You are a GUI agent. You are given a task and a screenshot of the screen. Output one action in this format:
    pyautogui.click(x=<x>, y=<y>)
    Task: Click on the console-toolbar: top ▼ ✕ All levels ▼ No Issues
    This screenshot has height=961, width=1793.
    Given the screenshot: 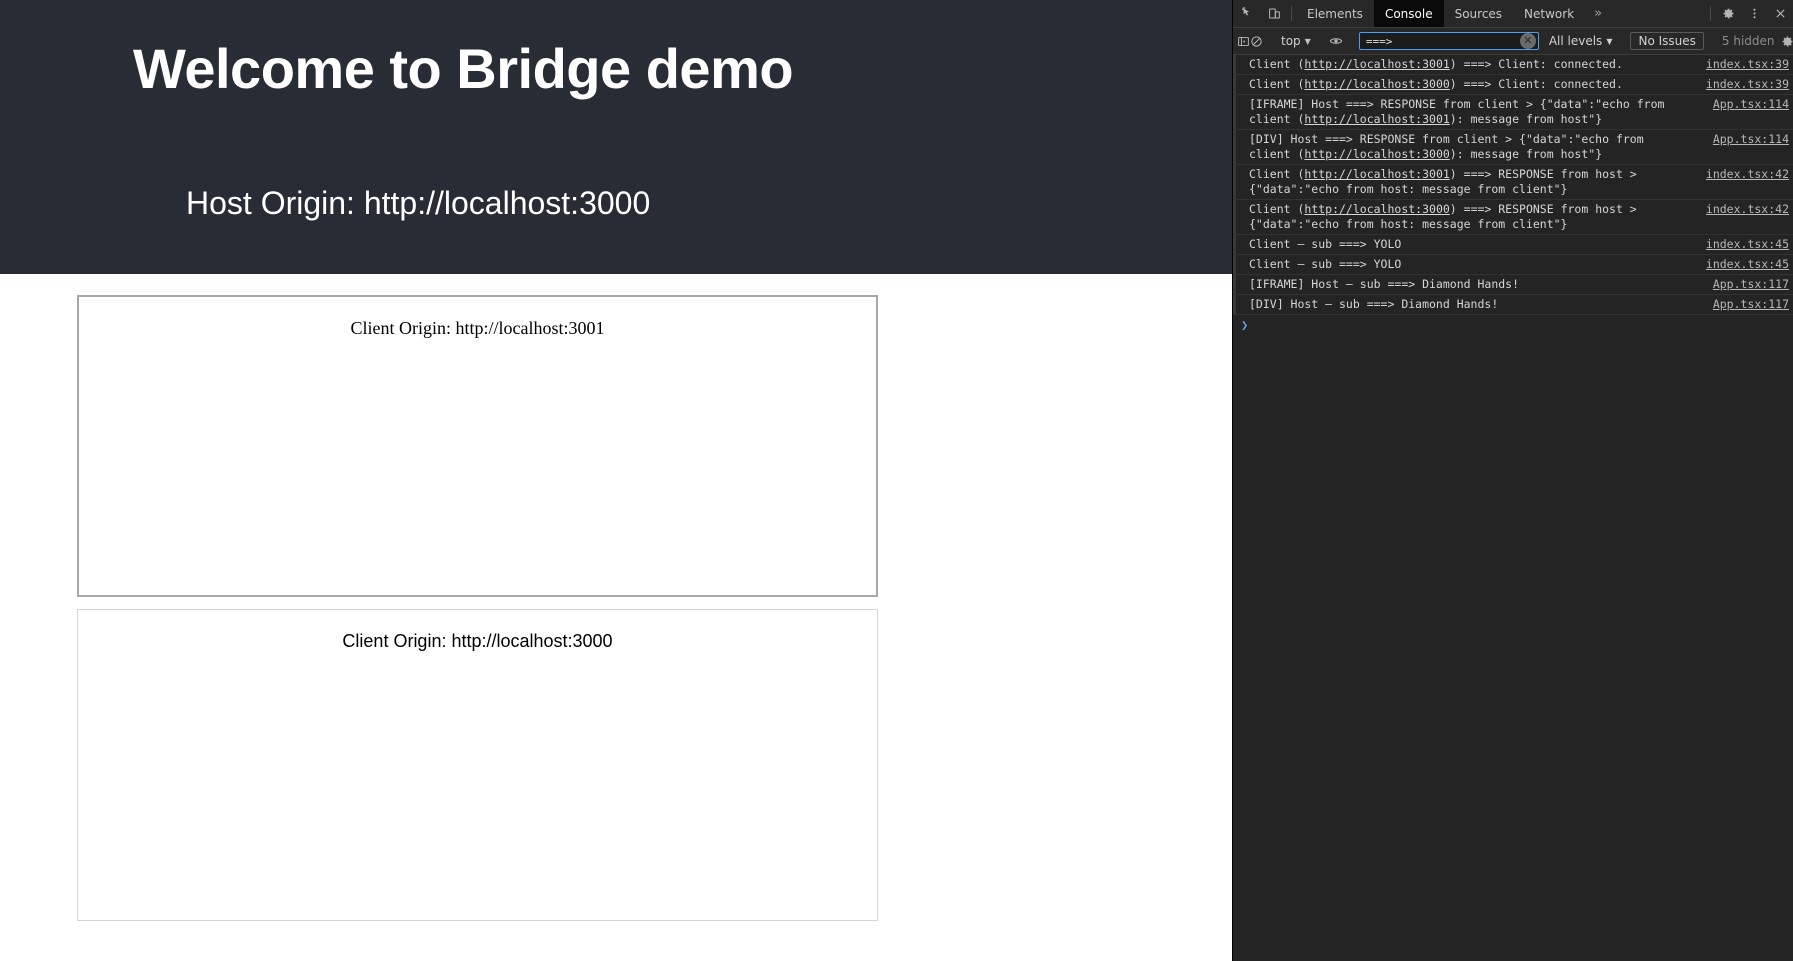 What is the action you would take?
    pyautogui.click(x=1513, y=41)
    